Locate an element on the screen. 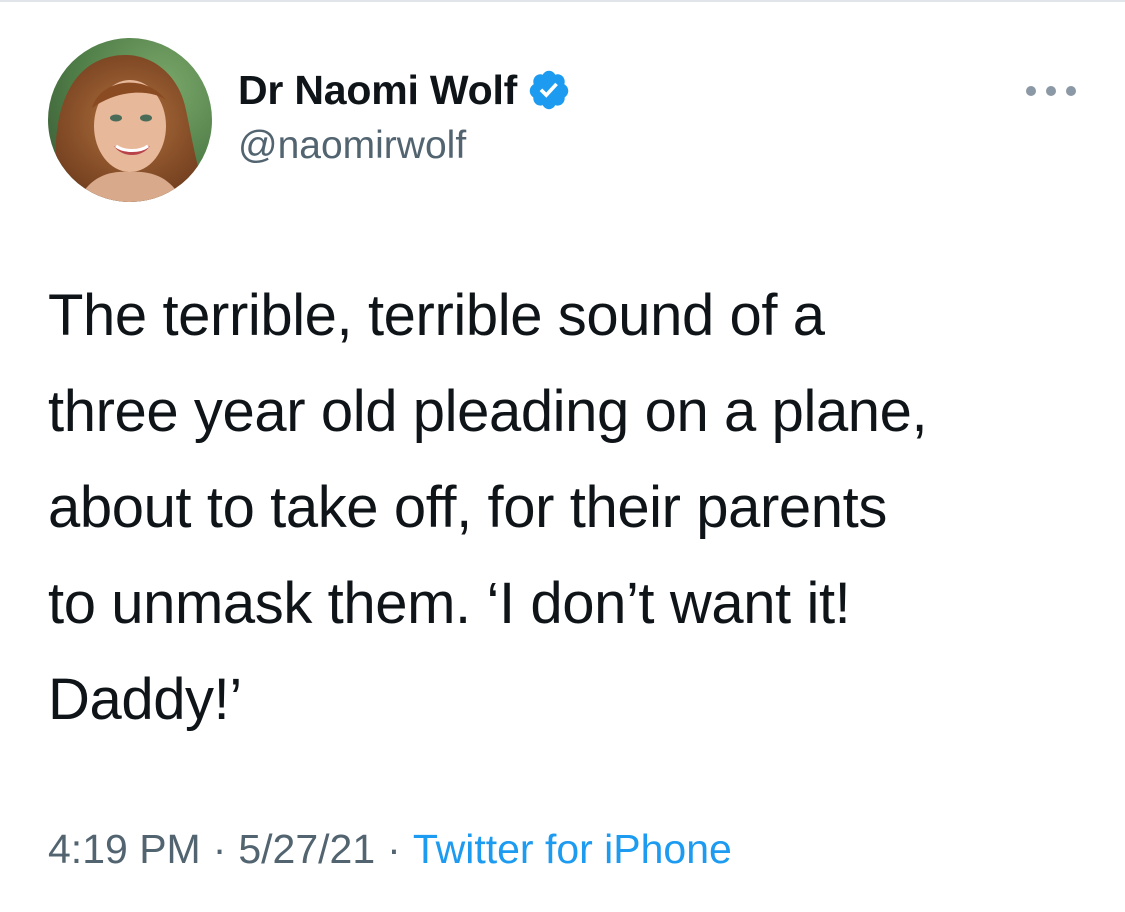 This screenshot has height=912, width=1125. divider is located at coordinates (562, 1).